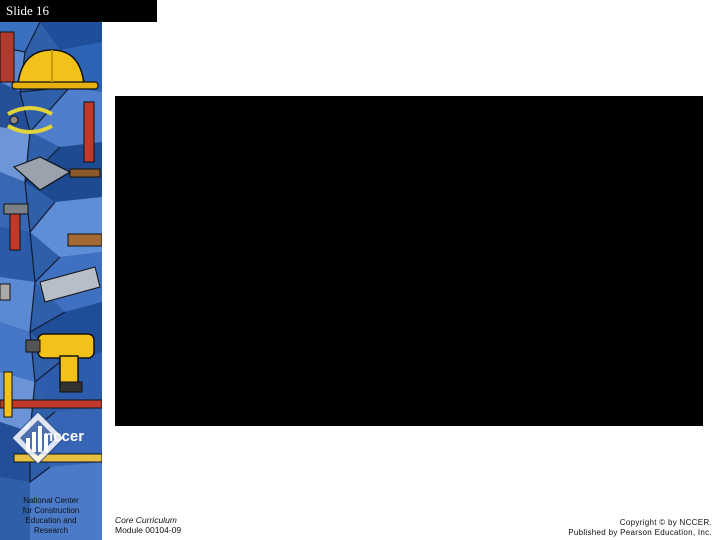 Image resolution: width=720 pixels, height=540 pixels. I want to click on tools-mosaic-sidebar: nccer, so click(51, 281).